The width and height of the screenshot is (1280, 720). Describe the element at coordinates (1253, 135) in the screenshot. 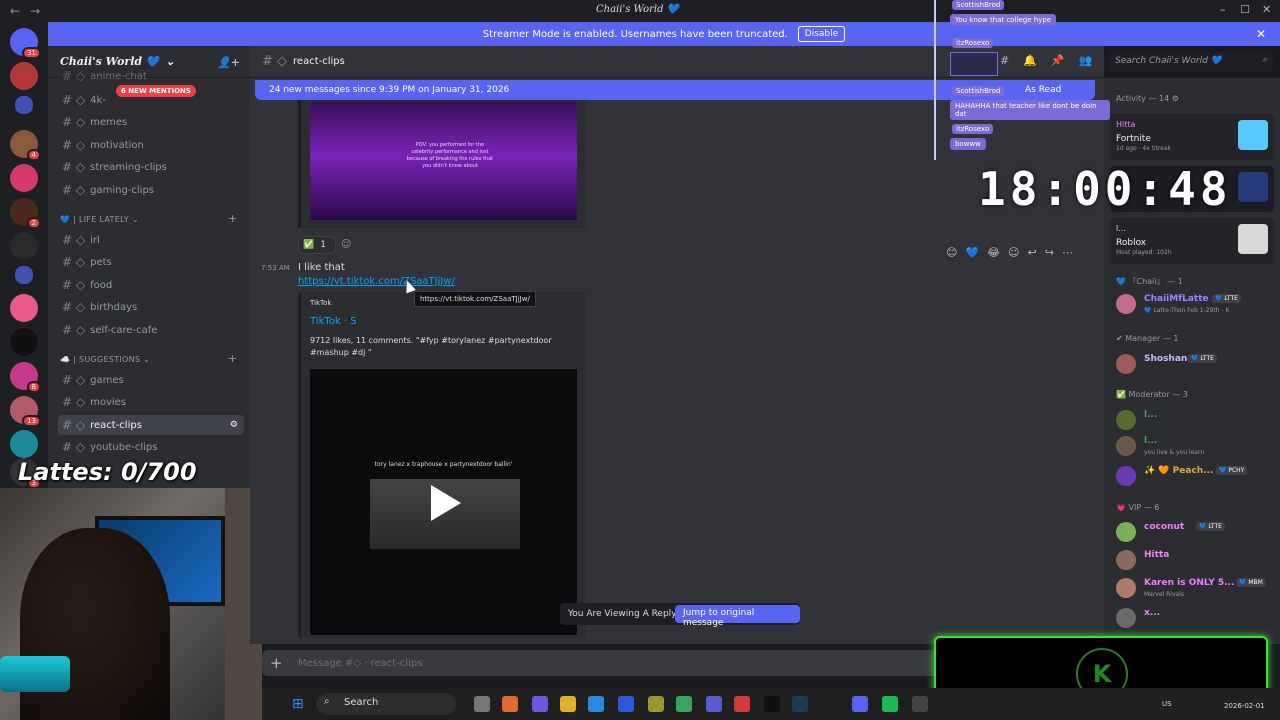

I see `fortnite-tile-icon` at that location.